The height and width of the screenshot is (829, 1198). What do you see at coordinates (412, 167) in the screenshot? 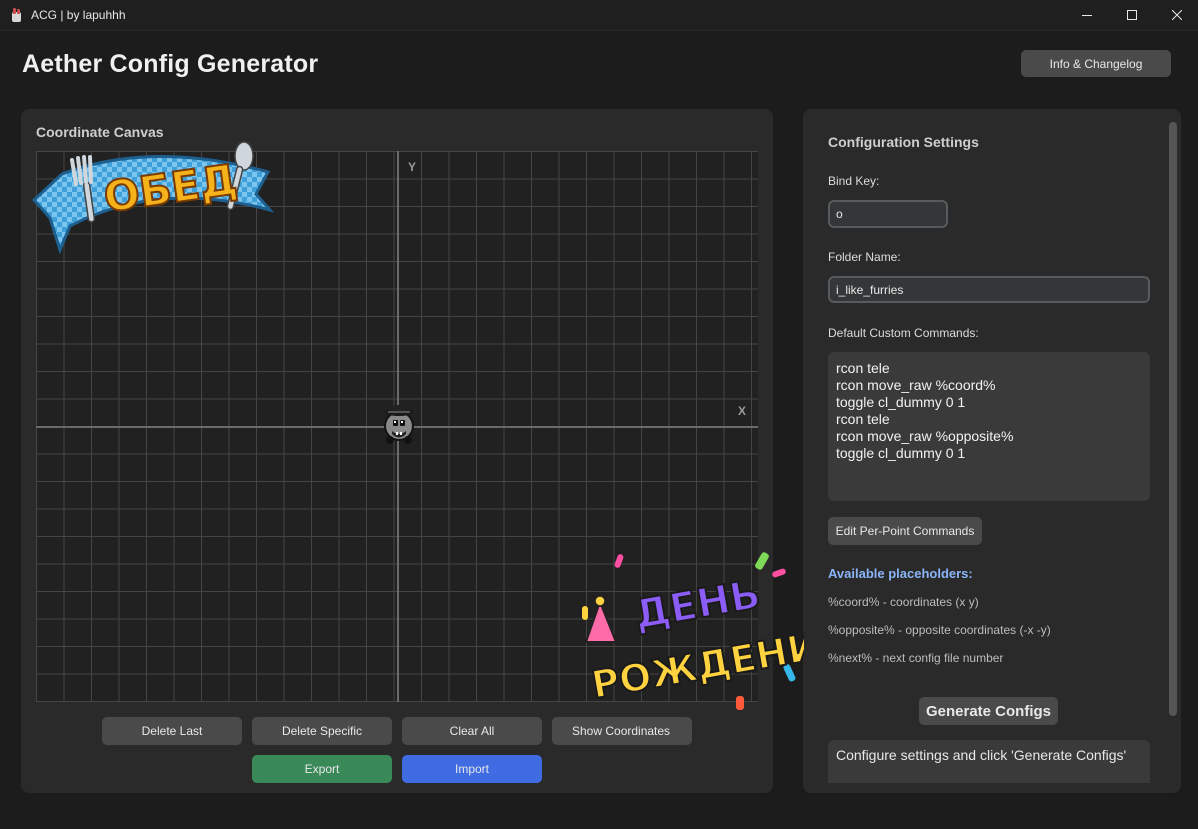
I see `y-axis-label: Y` at bounding box center [412, 167].